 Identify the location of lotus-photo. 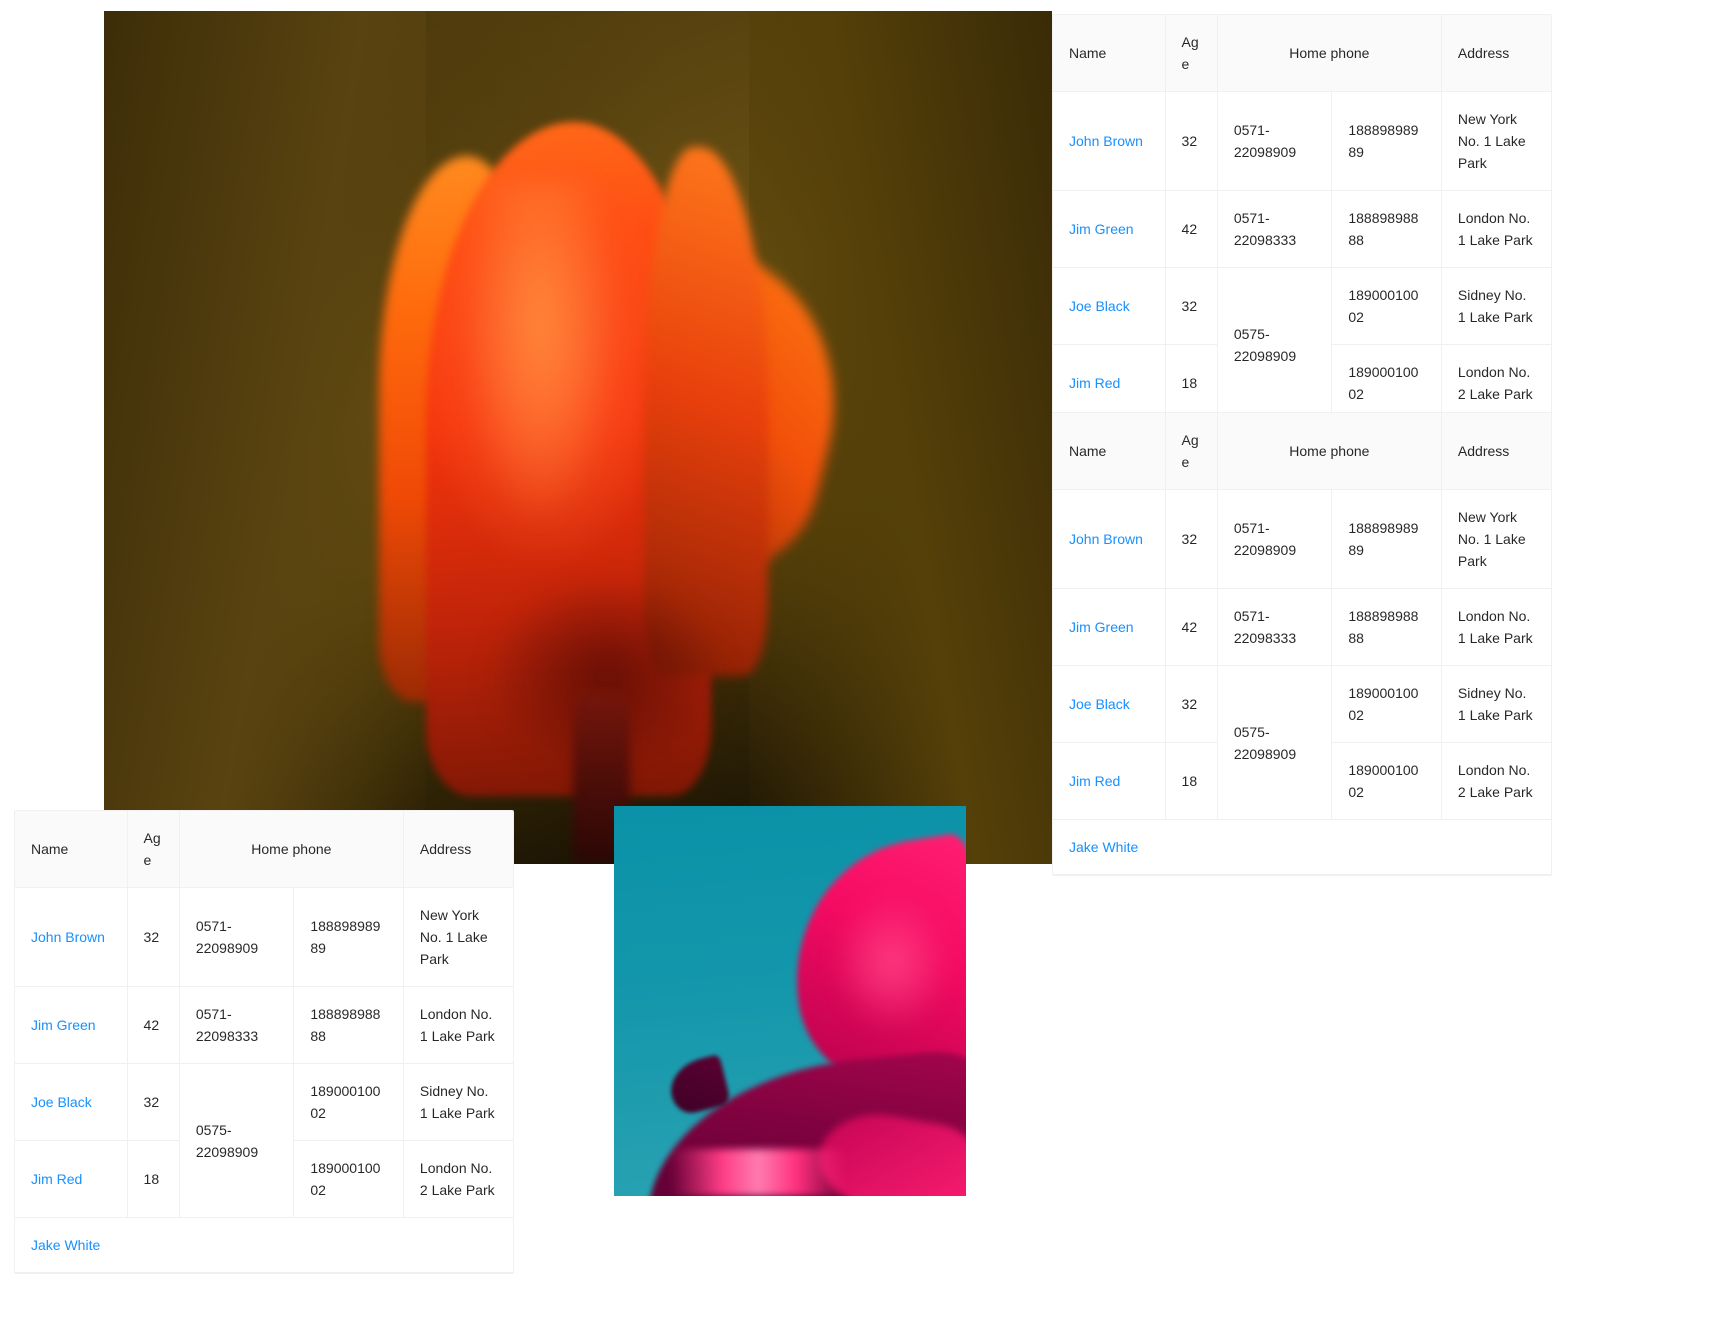
(790, 1001).